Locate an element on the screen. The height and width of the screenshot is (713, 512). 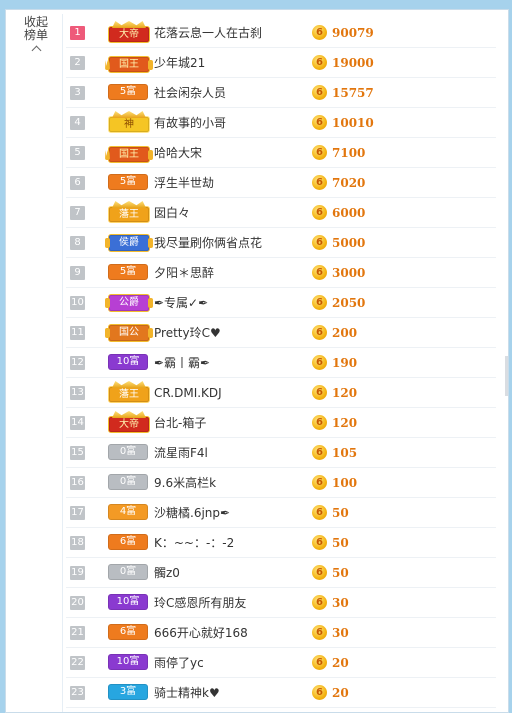
user-name: 沙糖橘.6jnp✒ is located at coordinates (229, 513).